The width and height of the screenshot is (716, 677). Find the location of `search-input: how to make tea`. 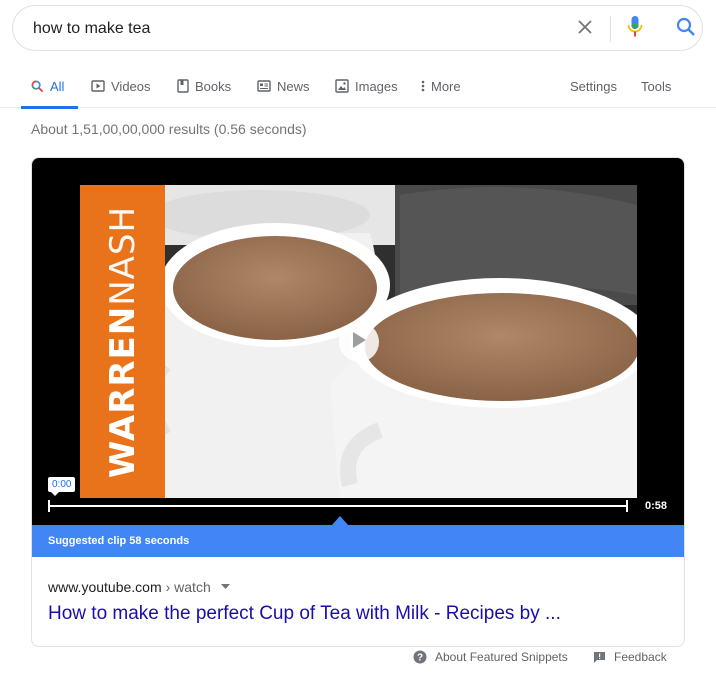

search-input: how to make tea is located at coordinates (91, 29).